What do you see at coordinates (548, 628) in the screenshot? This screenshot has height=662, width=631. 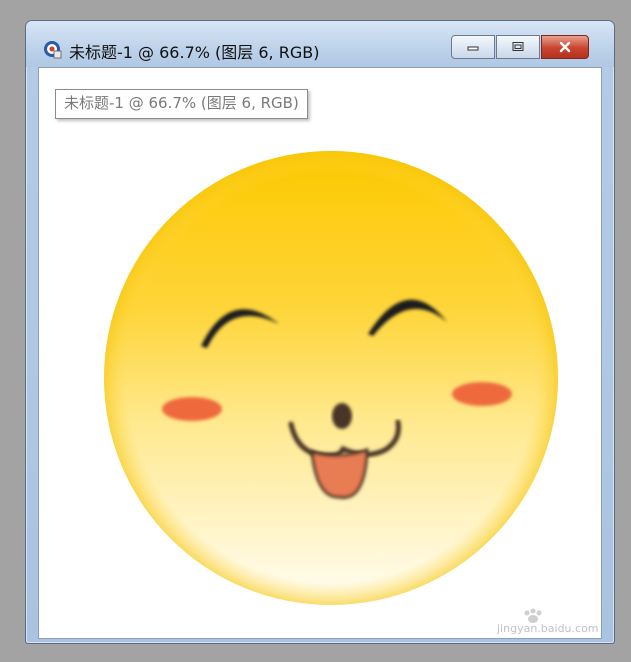 I see `watermark-url: jingyan.baidu.com` at bounding box center [548, 628].